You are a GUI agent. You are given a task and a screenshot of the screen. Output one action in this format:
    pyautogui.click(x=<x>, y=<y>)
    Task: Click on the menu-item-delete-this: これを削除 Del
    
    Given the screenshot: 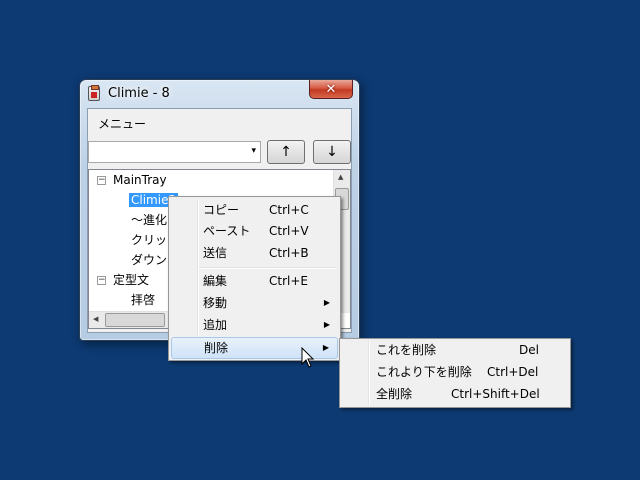 What is the action you would take?
    pyautogui.click(x=455, y=350)
    